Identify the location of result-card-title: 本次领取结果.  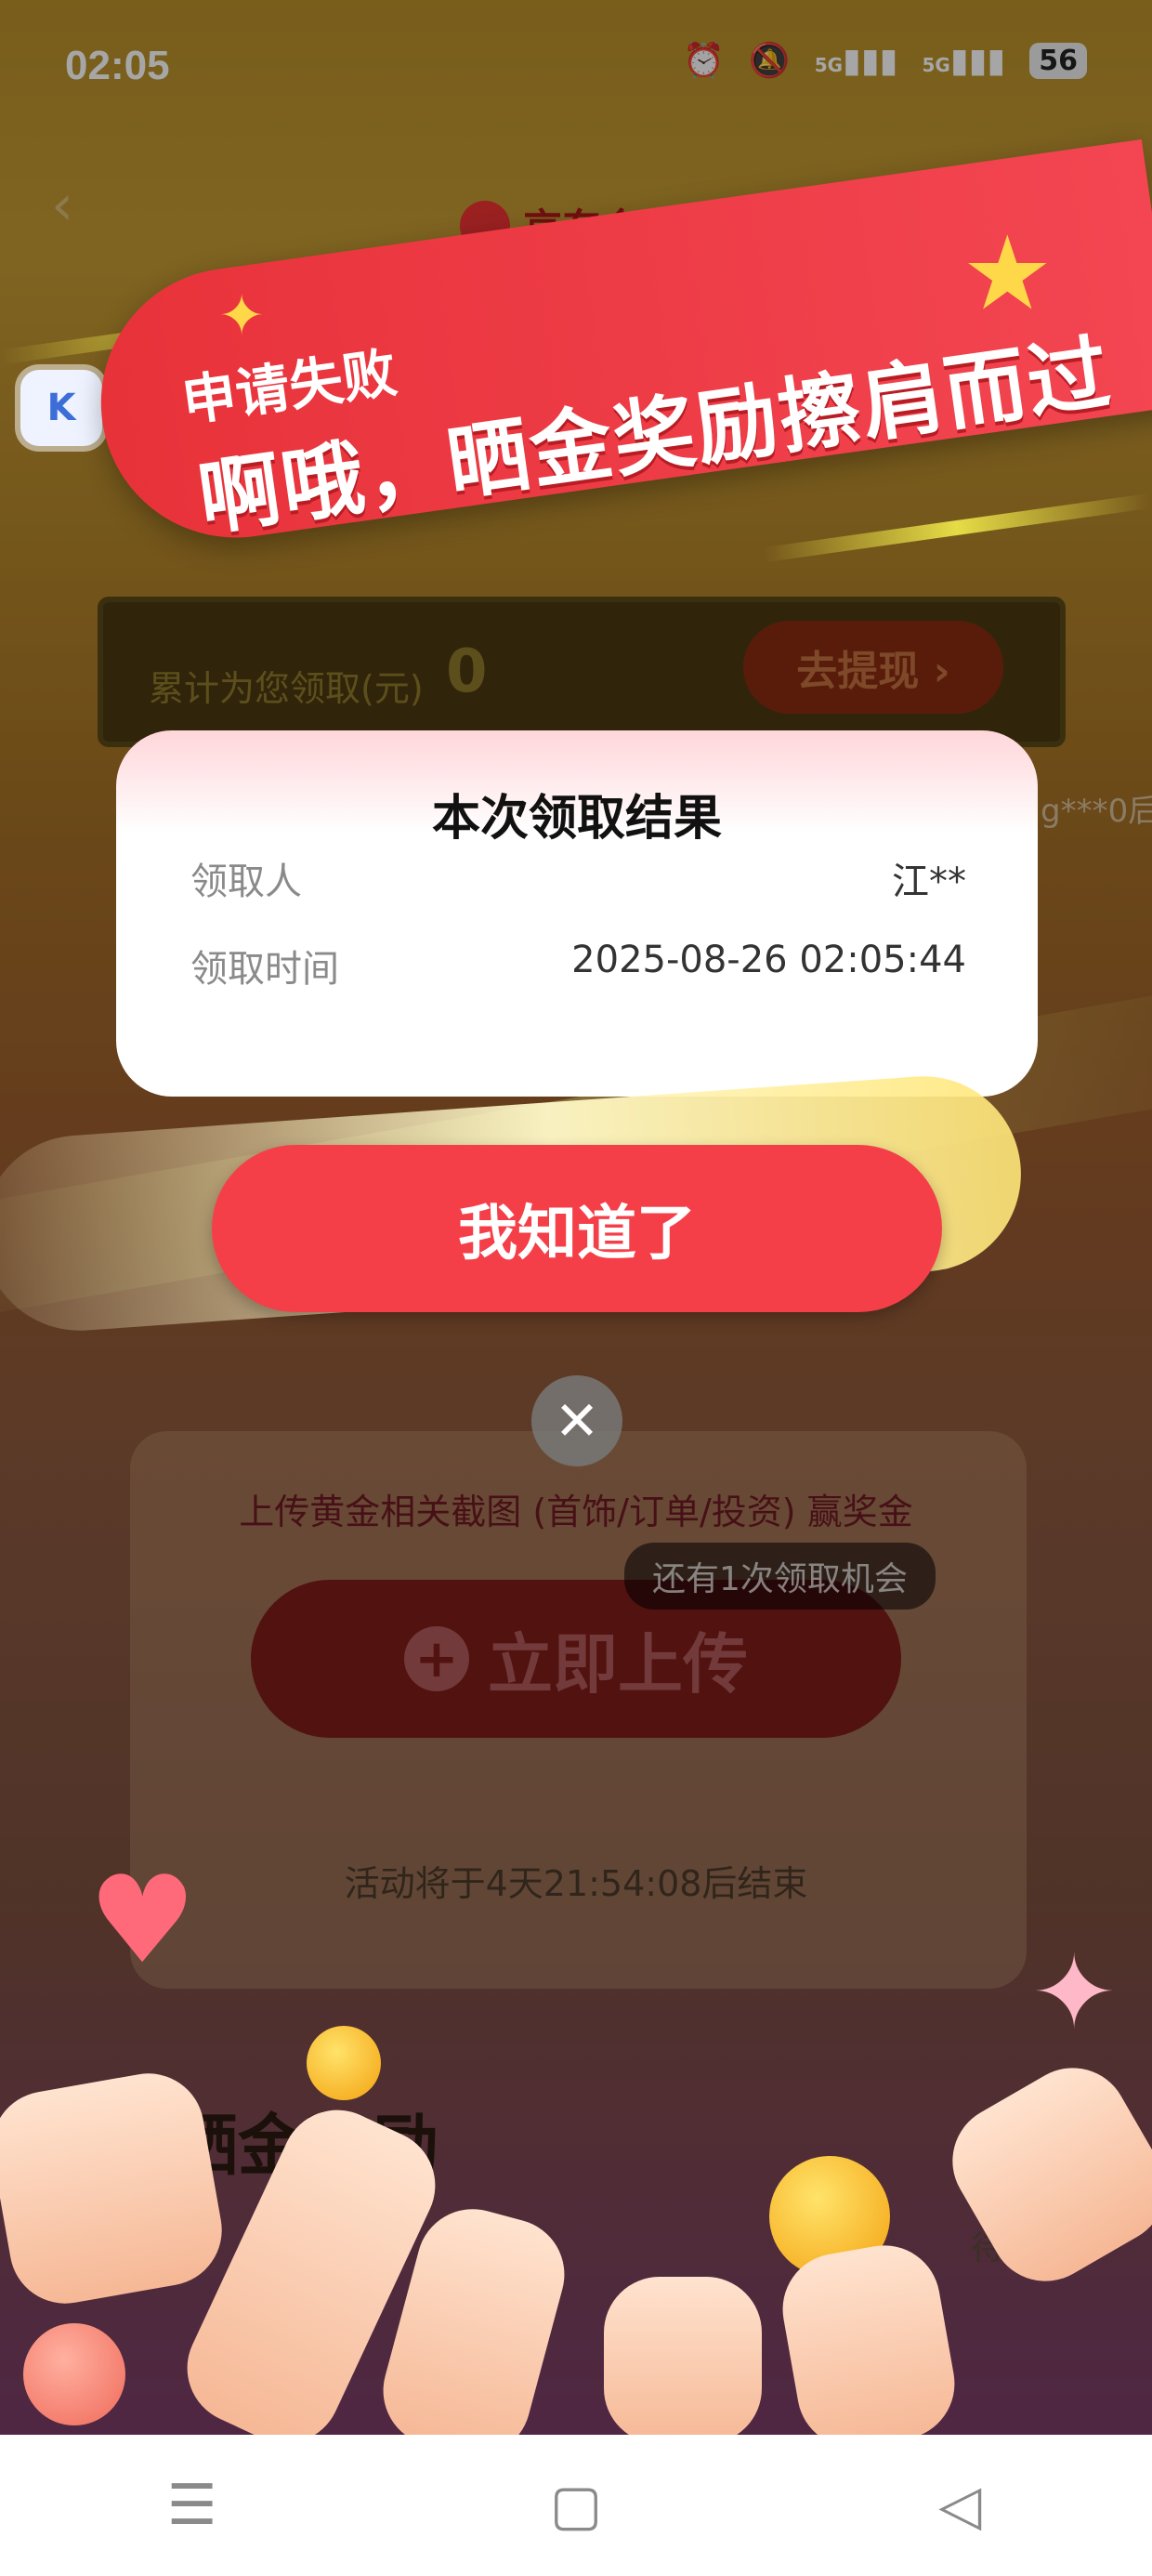
(576, 819).